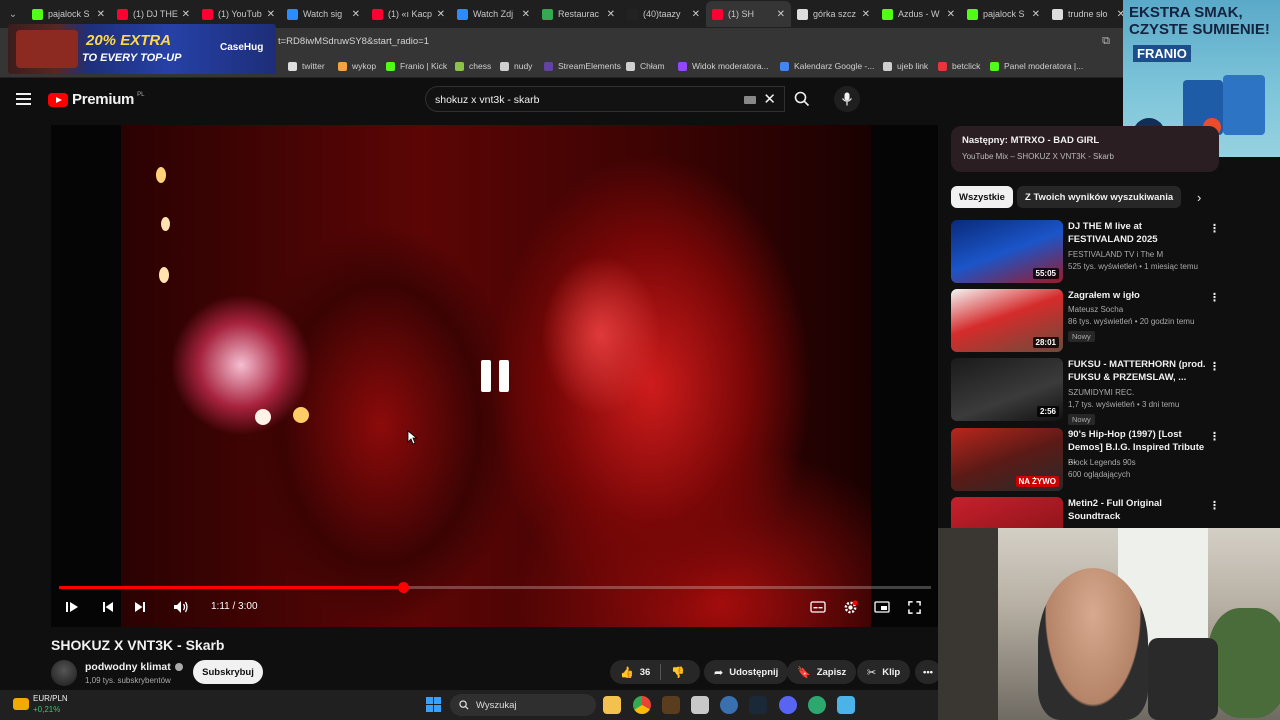 The height and width of the screenshot is (720, 1280). Describe the element at coordinates (357, 66) in the screenshot. I see `bookmark-item: wykop` at that location.